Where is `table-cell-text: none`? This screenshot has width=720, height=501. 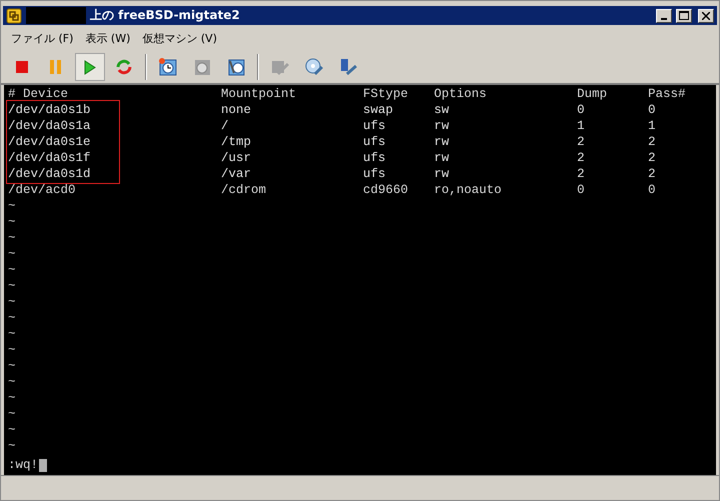
table-cell-text: none is located at coordinates (236, 110).